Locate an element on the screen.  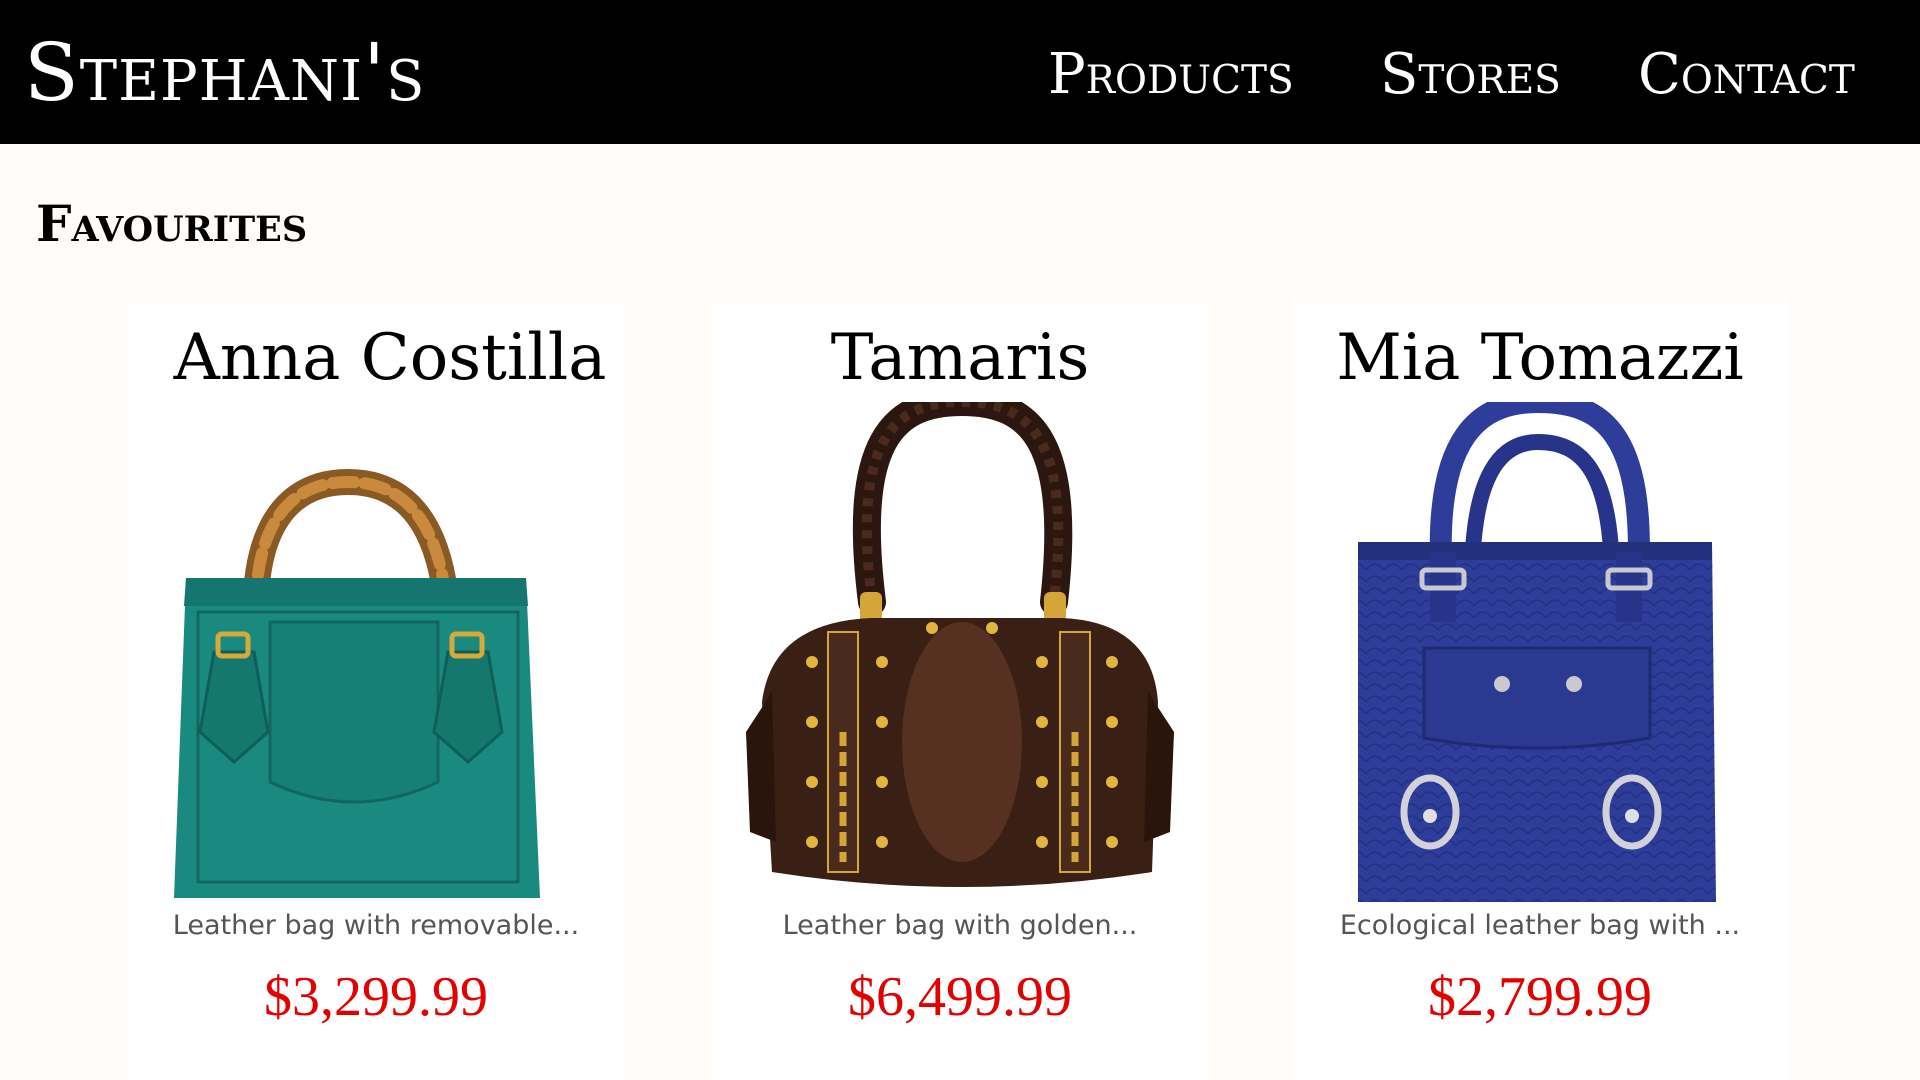
store-logo: Stephani's is located at coordinates (224, 73).